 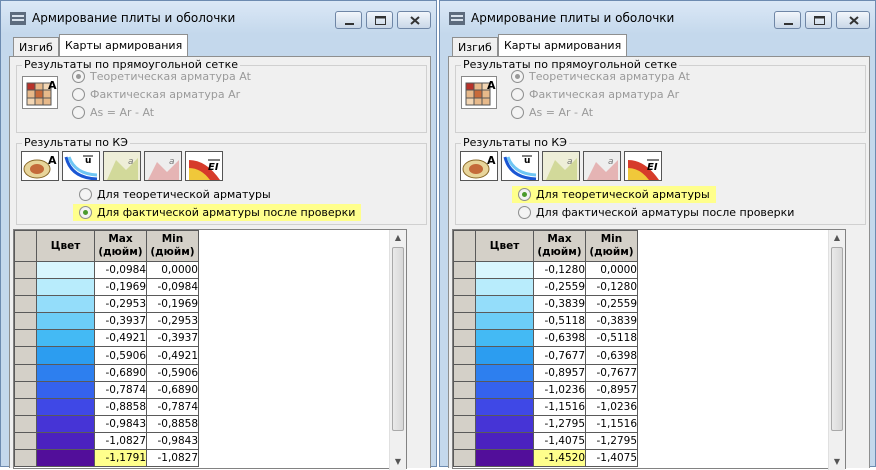 I want to click on table-row: -1,1791 -1,0827, so click(x=106, y=458).